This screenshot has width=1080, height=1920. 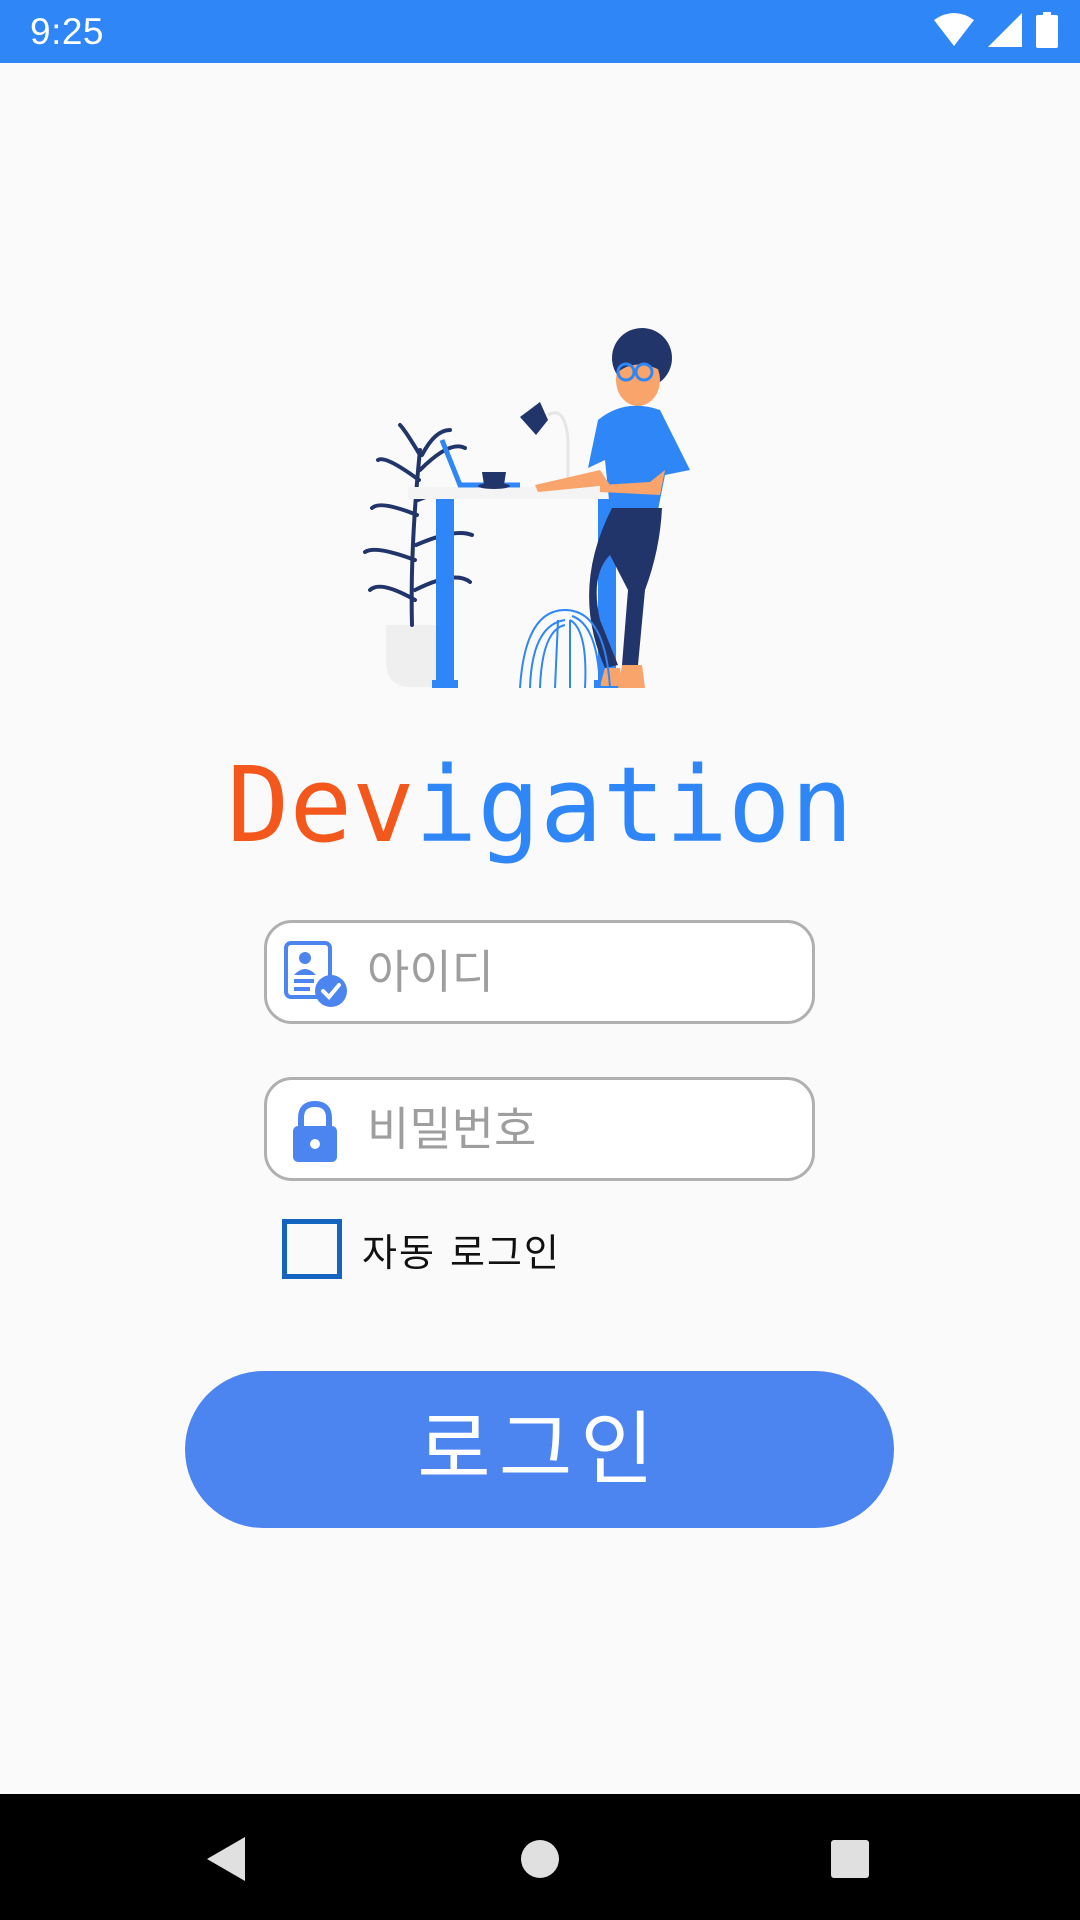 What do you see at coordinates (634, 805) in the screenshot?
I see `app-title-suffix: igation` at bounding box center [634, 805].